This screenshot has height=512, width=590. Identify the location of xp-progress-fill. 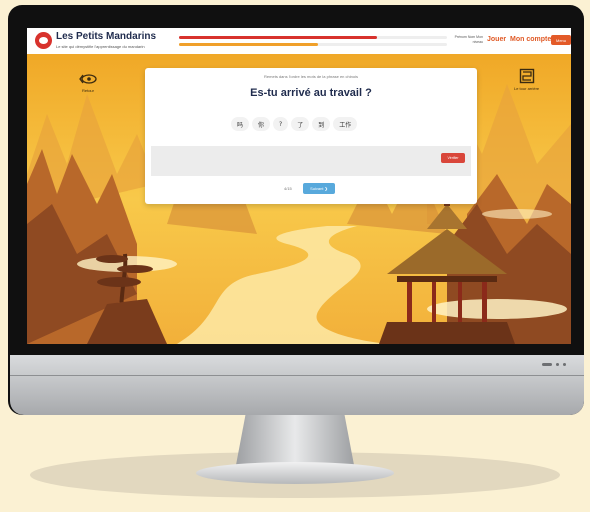
(249, 44).